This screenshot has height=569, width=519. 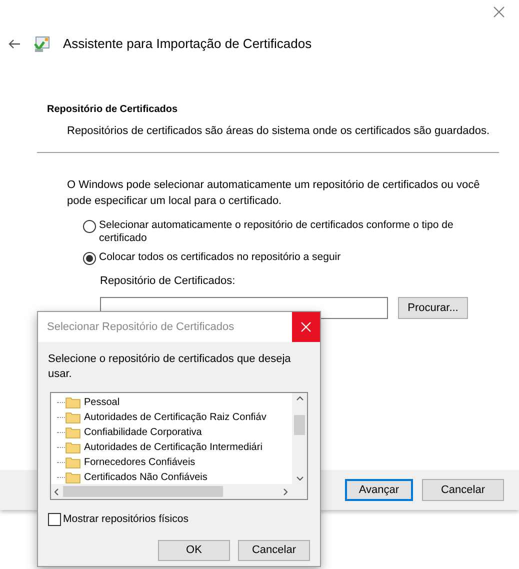 I want to click on section-description: Repositórios de certificados são áreas do sistema onde os certificados são guardados., so click(x=278, y=131).